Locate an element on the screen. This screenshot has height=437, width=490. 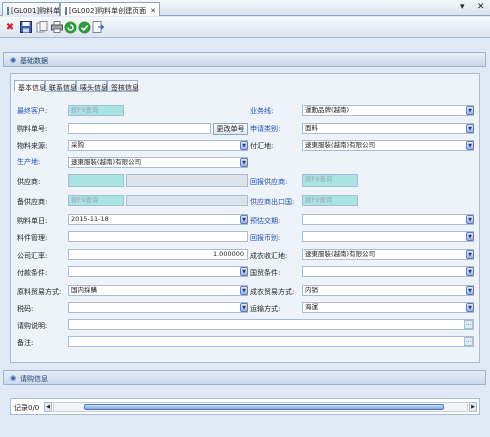
close-icon: ✖ is located at coordinates (10, 27).